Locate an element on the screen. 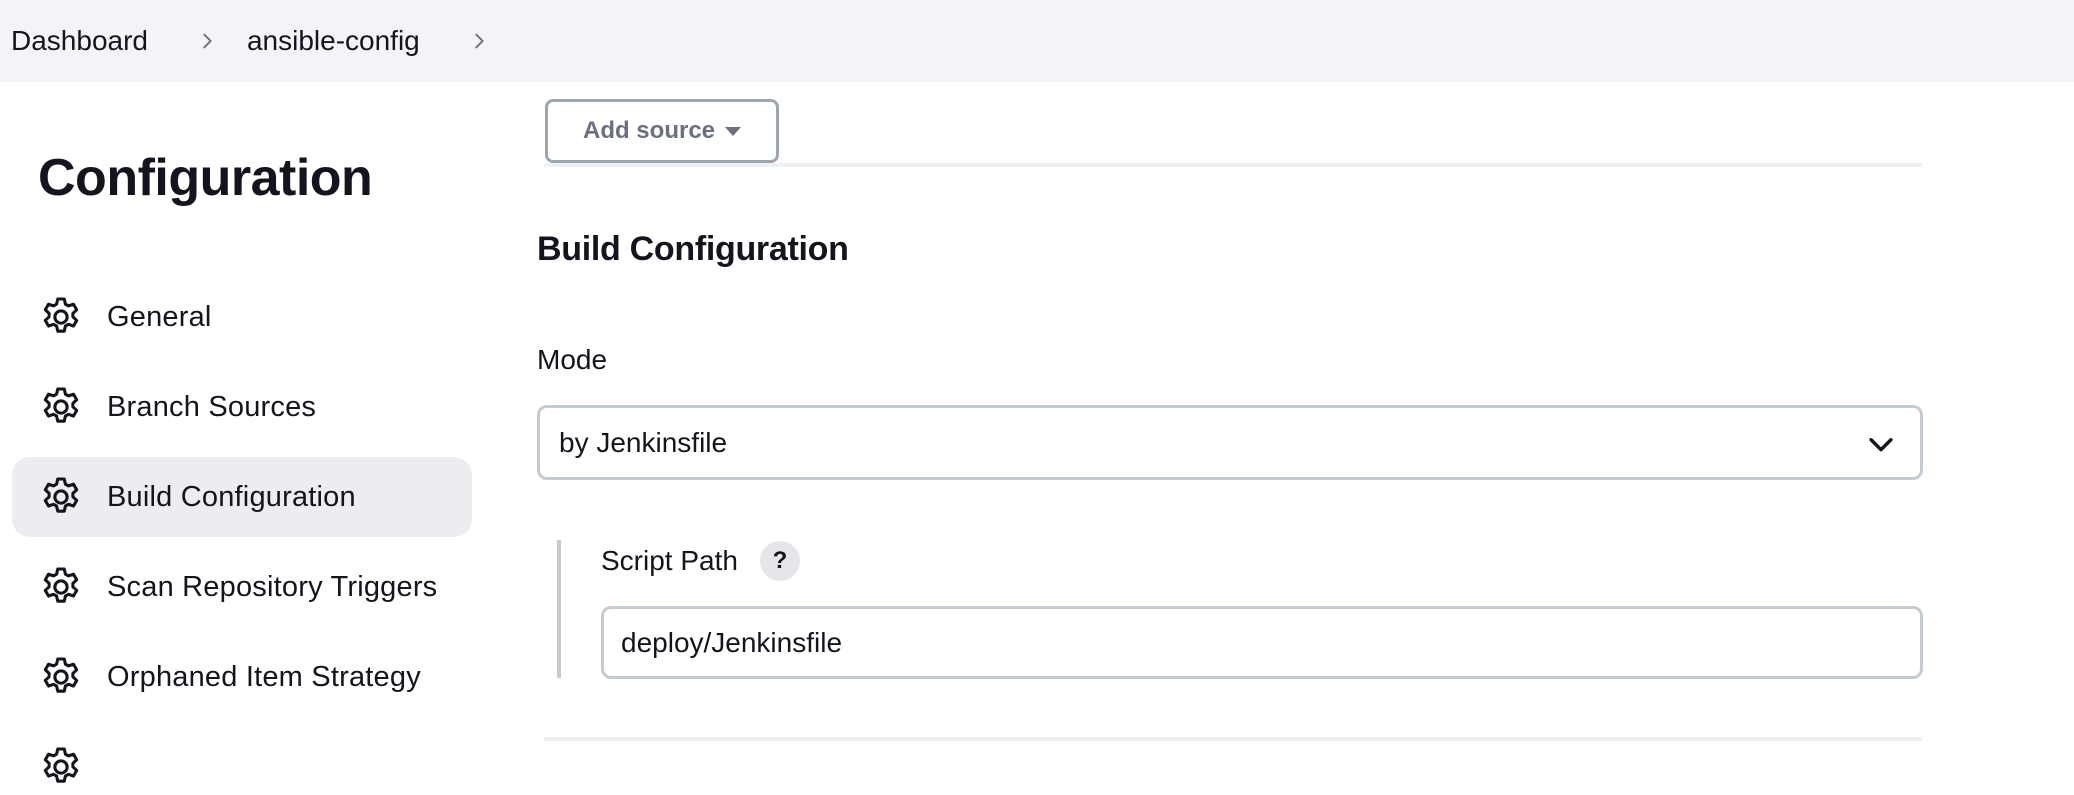 The image size is (2074, 795). help-icon: ? is located at coordinates (780, 561).